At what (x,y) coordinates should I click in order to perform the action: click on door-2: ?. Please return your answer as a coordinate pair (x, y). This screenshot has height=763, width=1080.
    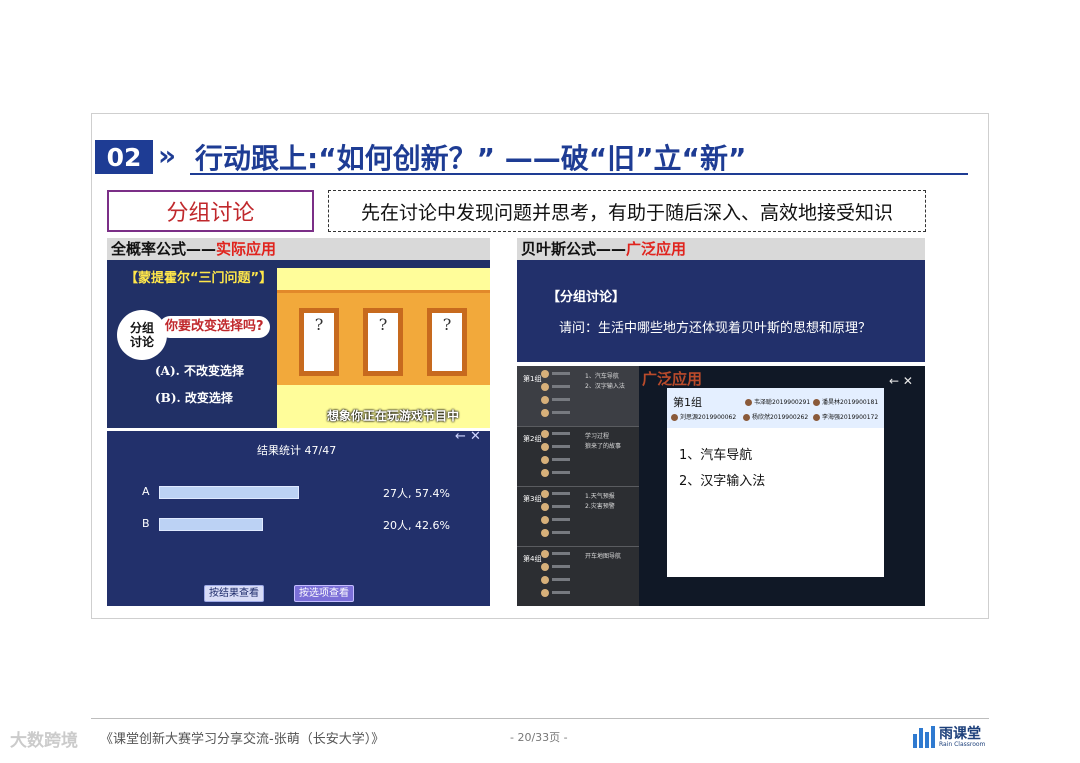
    Looking at the image, I should click on (383, 342).